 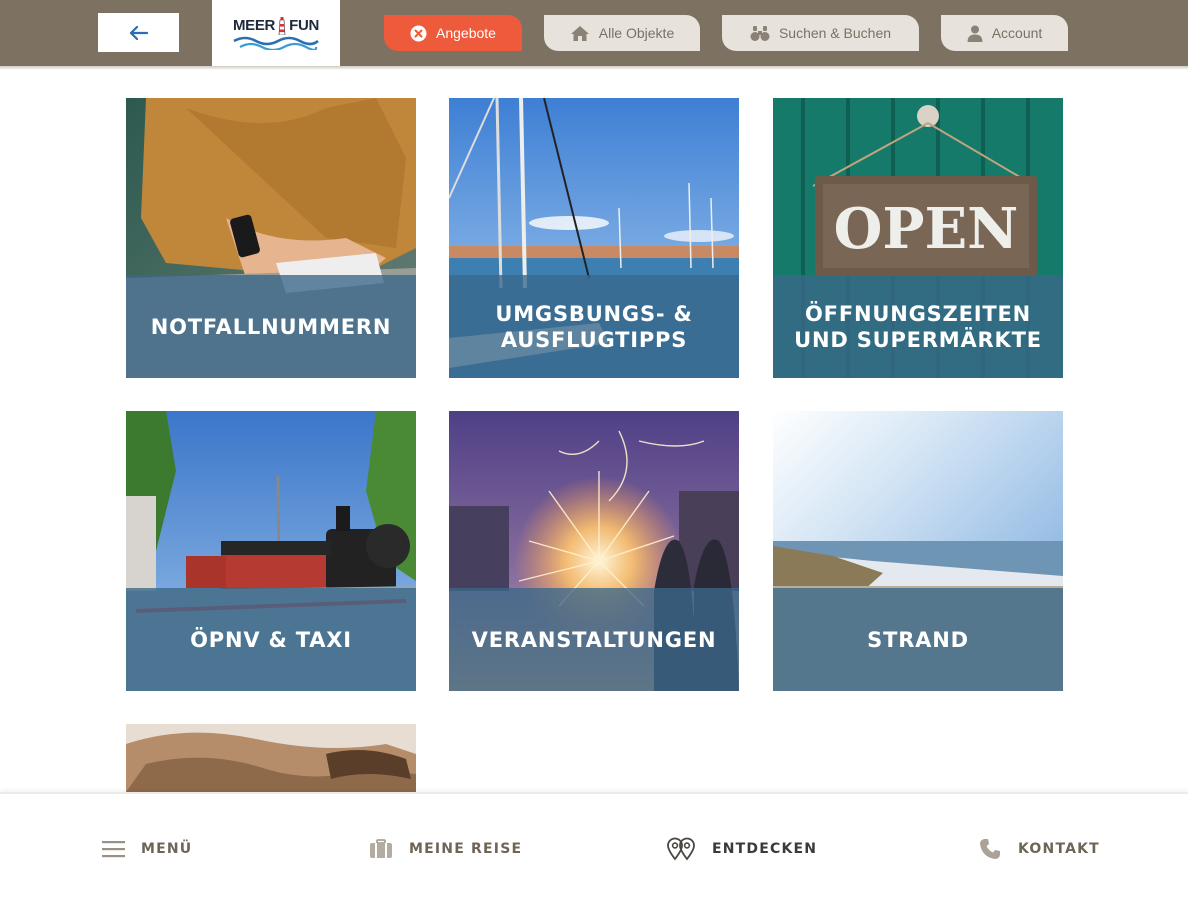 I want to click on phone-icon, so click(x=990, y=849).